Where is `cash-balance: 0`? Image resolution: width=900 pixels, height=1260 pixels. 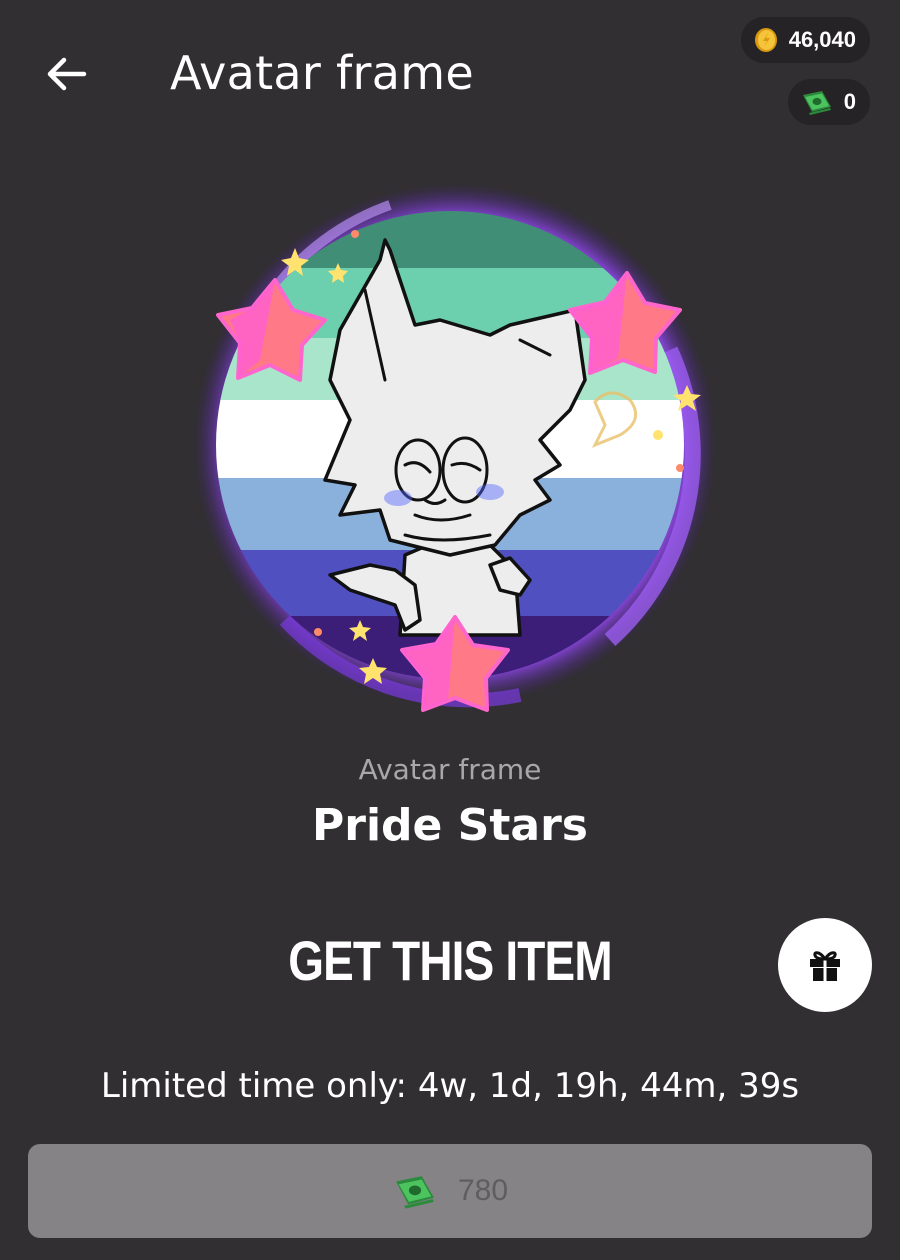
cash-balance: 0 is located at coordinates (828, 102).